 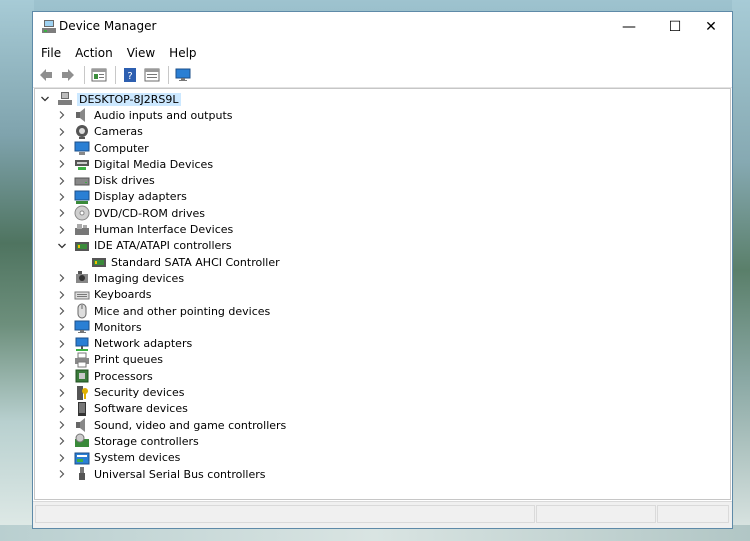 I want to click on tree-category-item: Universal Serial Bus controllers, so click(x=160, y=474).